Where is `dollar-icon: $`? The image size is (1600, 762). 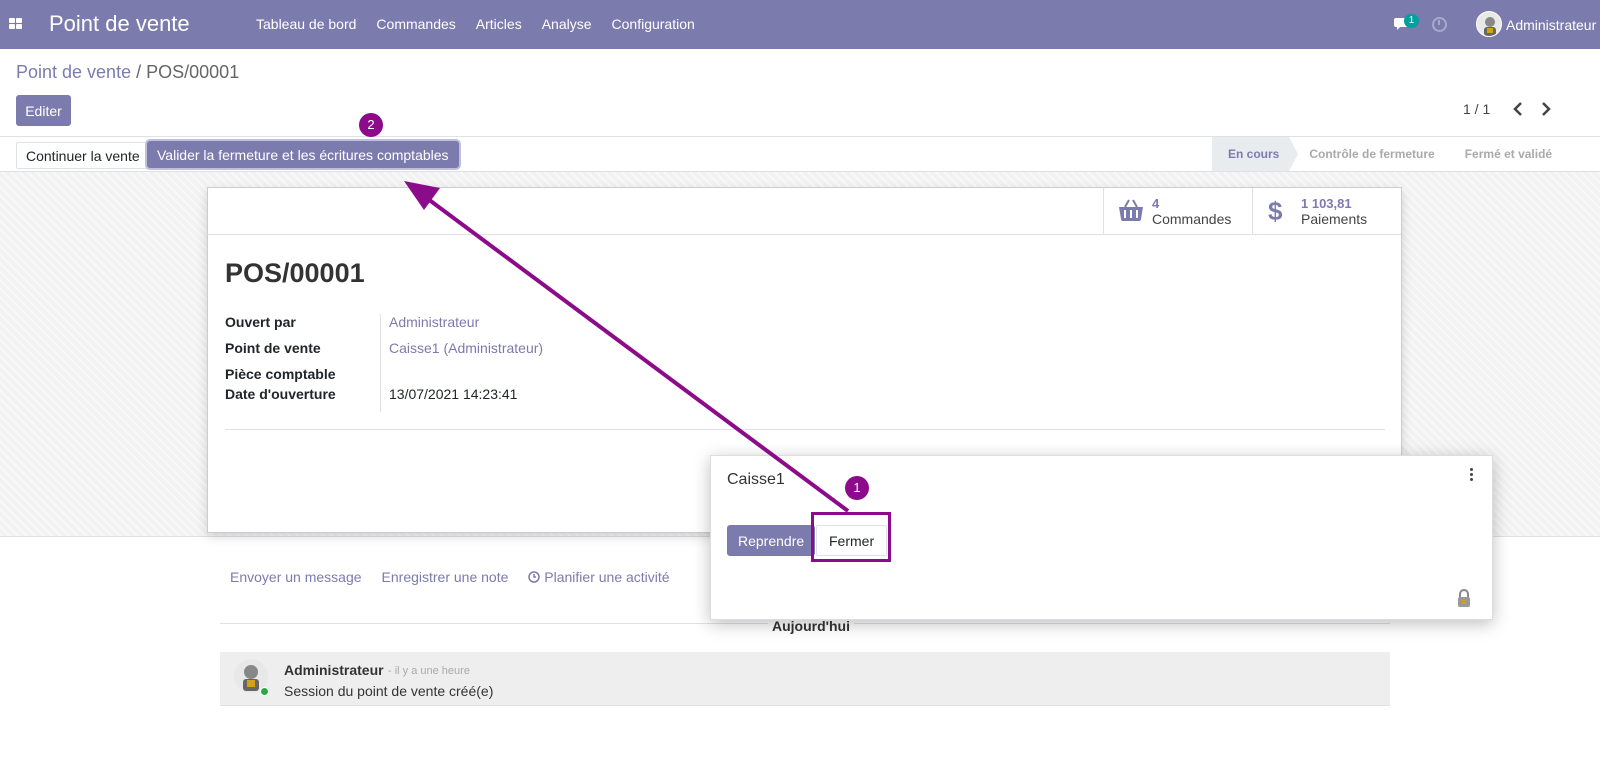
dollar-icon: $ is located at coordinates (1275, 211).